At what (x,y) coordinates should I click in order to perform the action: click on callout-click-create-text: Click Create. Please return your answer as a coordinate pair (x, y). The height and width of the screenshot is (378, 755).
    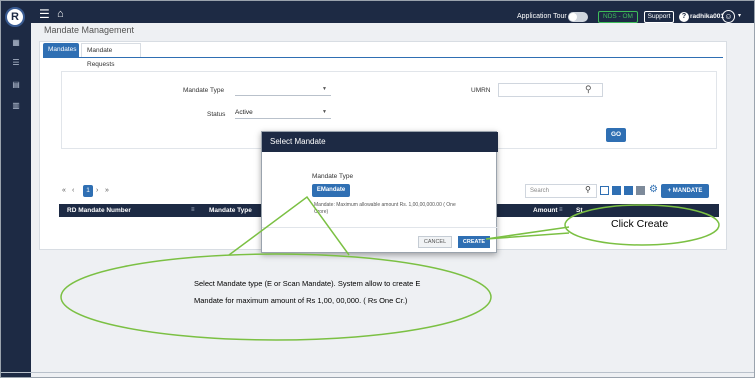
    Looking at the image, I should click on (640, 224).